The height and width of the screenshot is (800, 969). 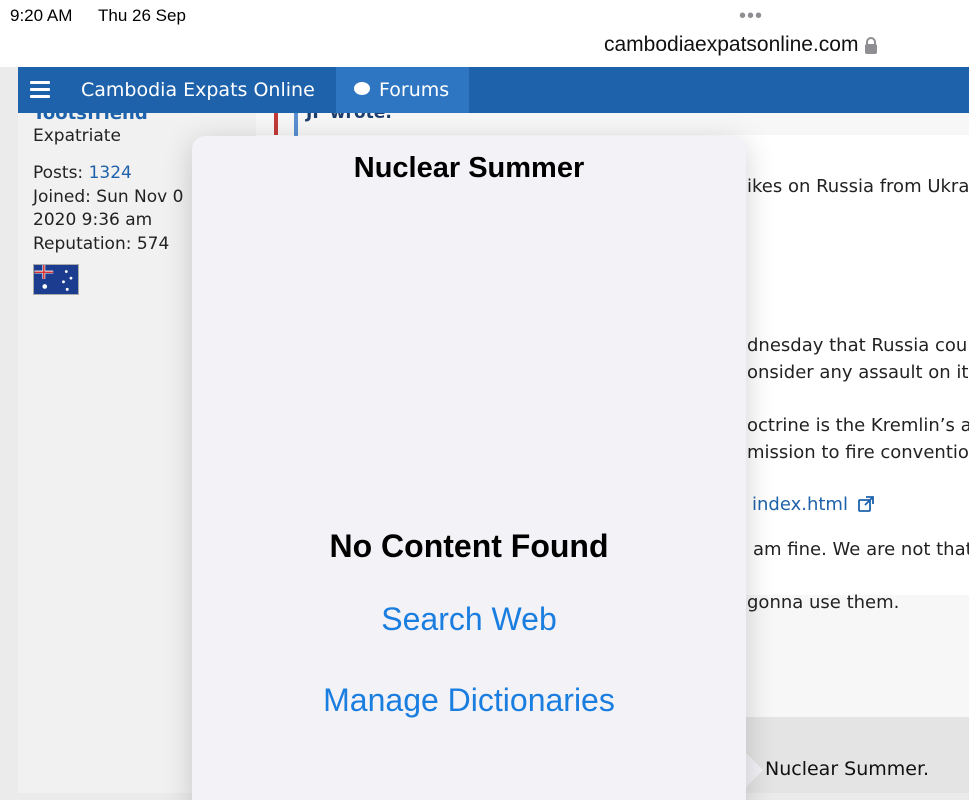 What do you see at coordinates (847, 769) in the screenshot?
I see `reply-text: Nuclear Summer.` at bounding box center [847, 769].